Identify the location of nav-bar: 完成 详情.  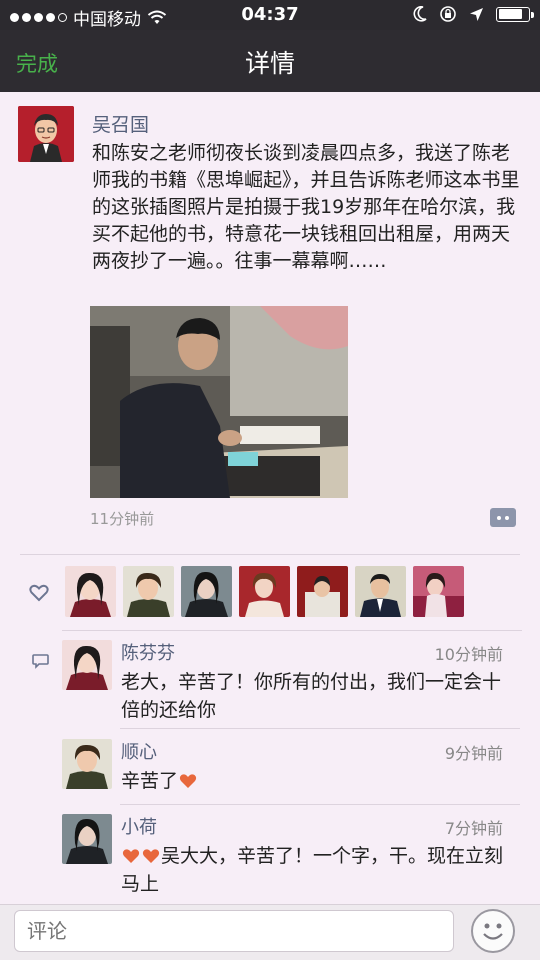
(270, 61).